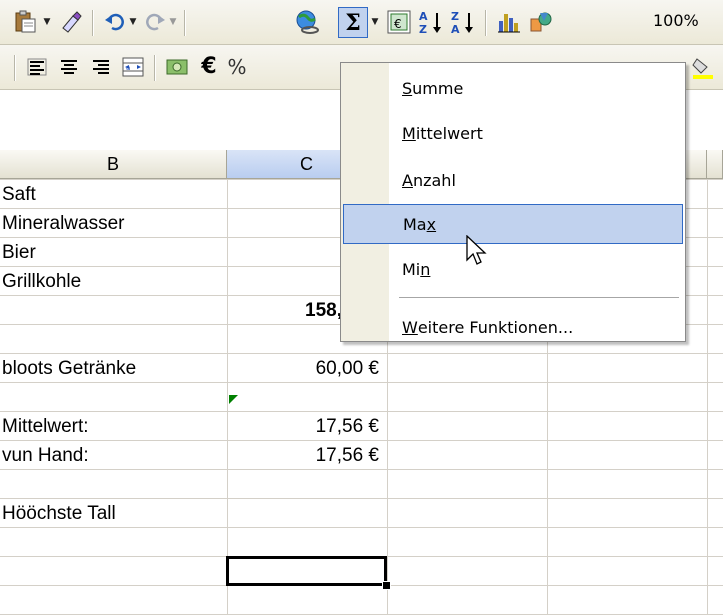 The image size is (723, 615). I want to click on autosum-button: Σ, so click(353, 22).